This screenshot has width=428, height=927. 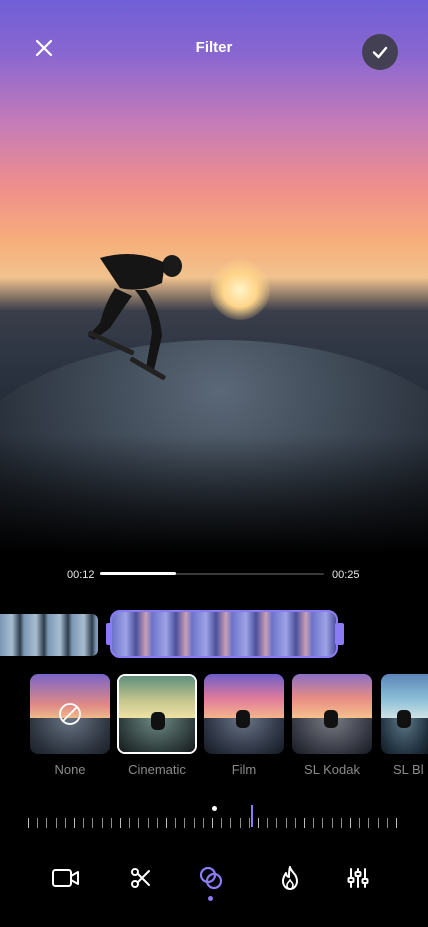 I want to click on intensity-slider, so click(x=214, y=816).